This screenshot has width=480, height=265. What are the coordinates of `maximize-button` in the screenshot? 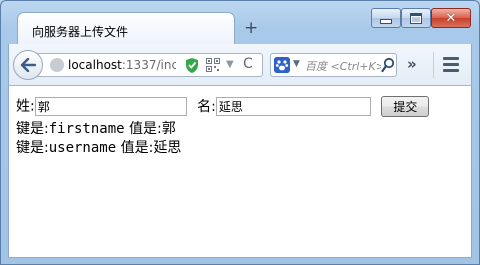 It's located at (416, 18).